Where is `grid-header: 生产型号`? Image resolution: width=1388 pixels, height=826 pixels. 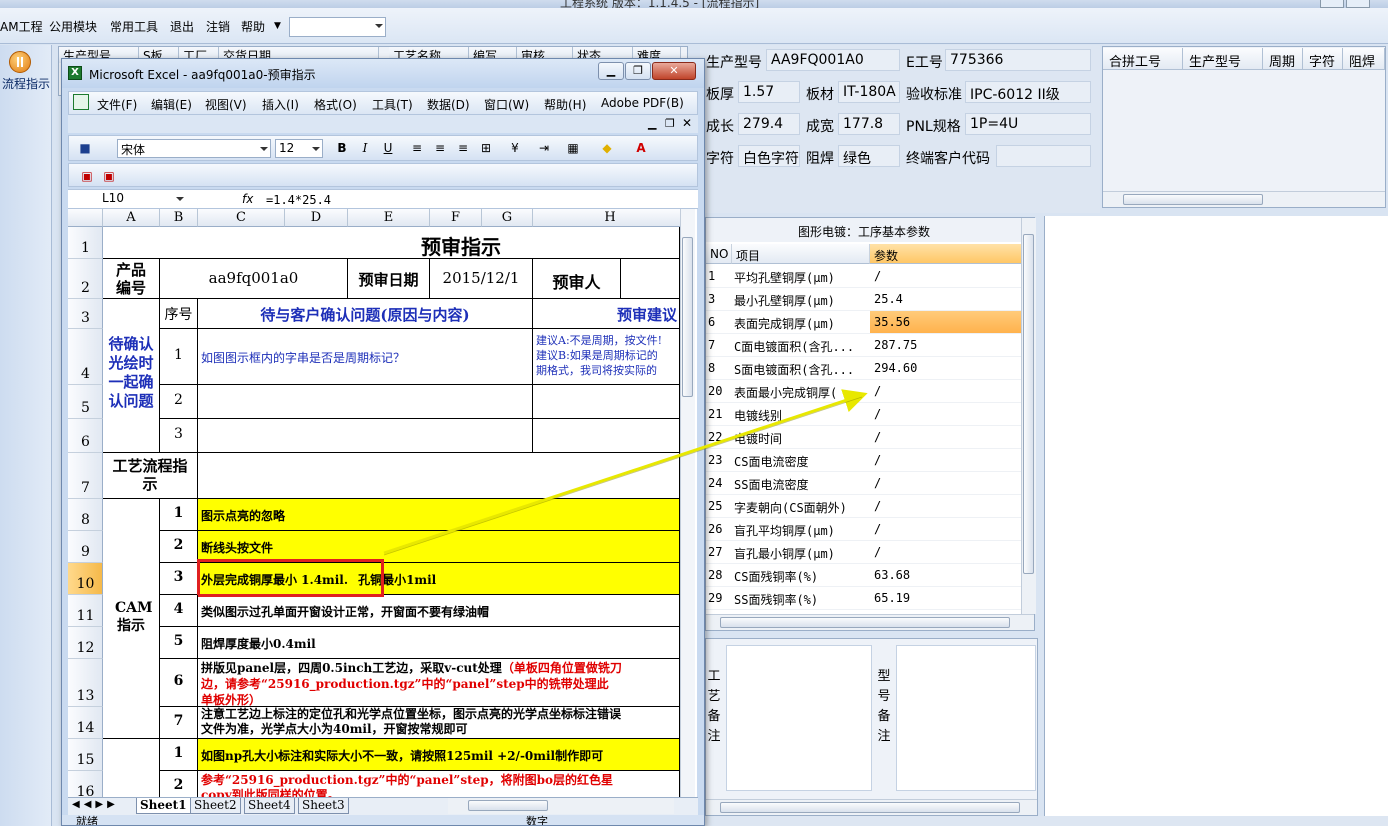 grid-header: 生产型号 is located at coordinates (1223, 59).